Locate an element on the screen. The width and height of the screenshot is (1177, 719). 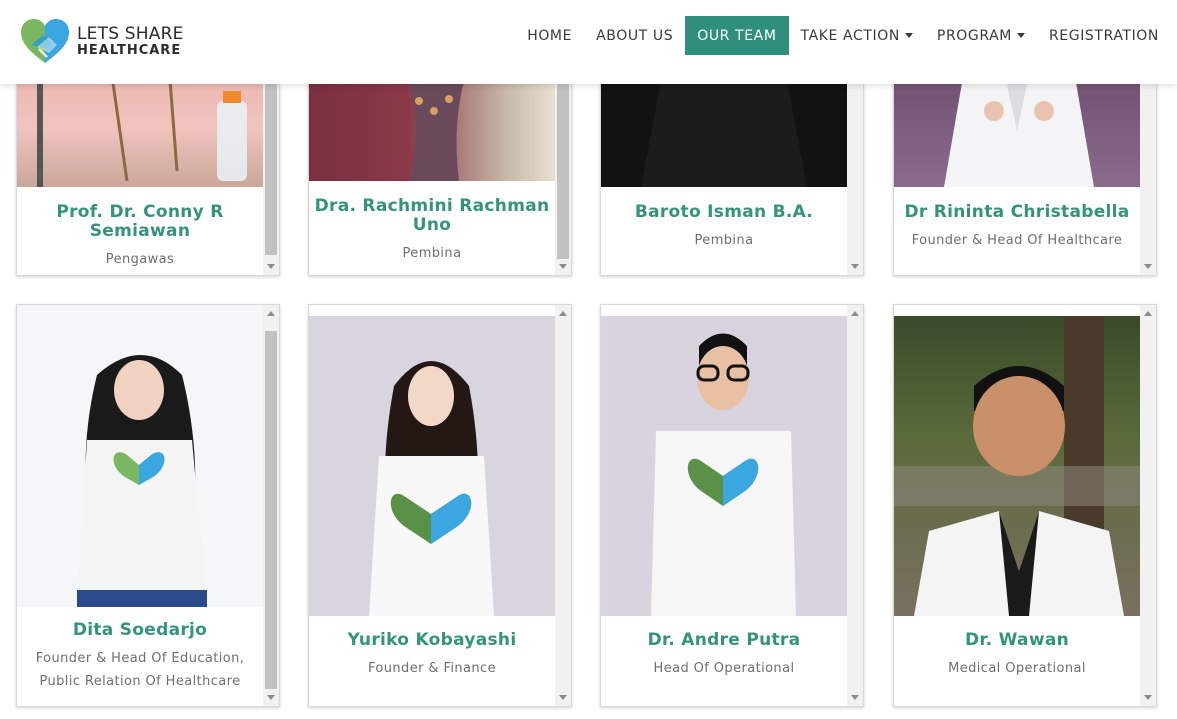
member-role: Founder & Finance is located at coordinates (432, 668).